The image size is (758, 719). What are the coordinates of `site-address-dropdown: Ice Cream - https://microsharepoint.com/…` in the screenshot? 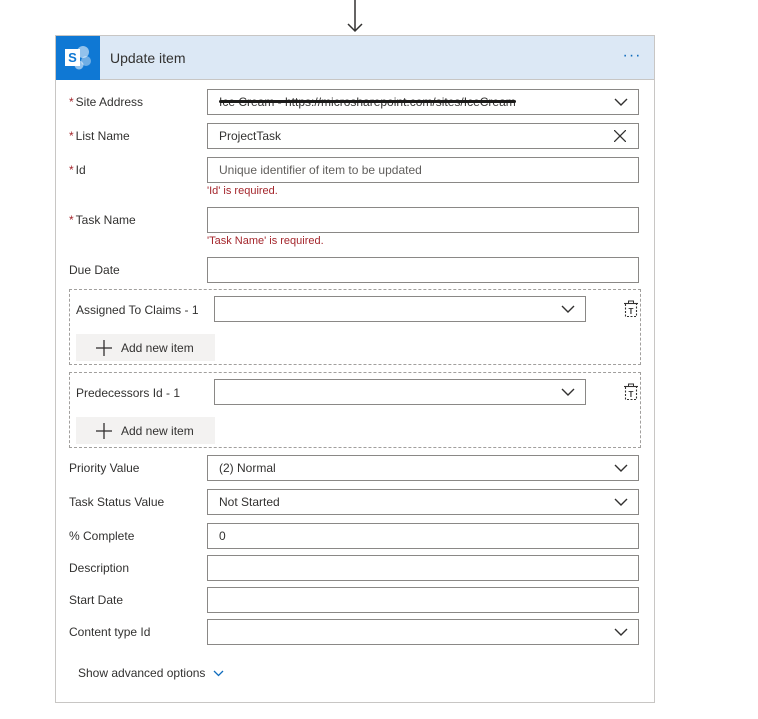 It's located at (423, 102).